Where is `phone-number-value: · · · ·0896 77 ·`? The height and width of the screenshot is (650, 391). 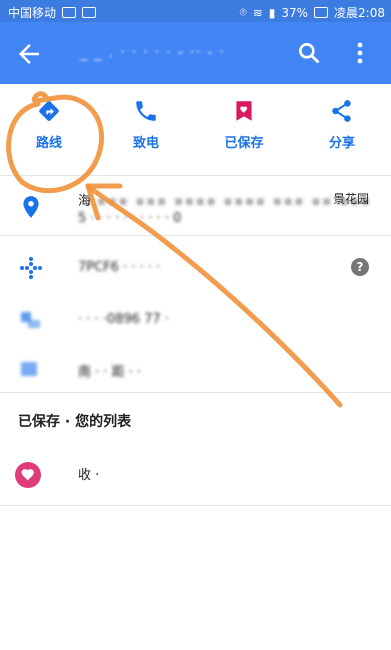
phone-number-value: · · · ·0896 77 · is located at coordinates (123, 319).